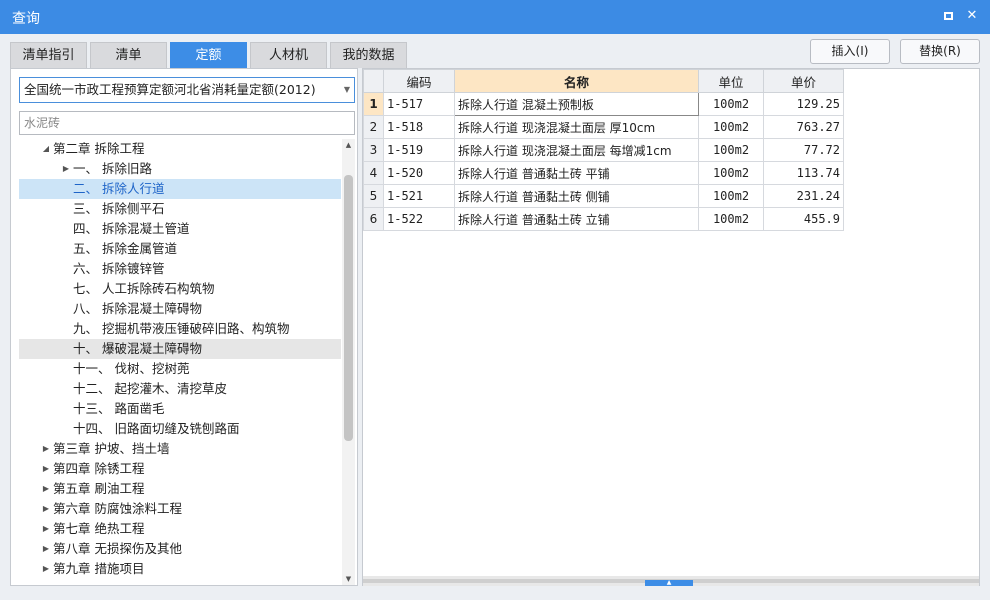 The image size is (990, 600). Describe the element at coordinates (940, 51) in the screenshot. I see `replace-button: 替换(R)` at that location.